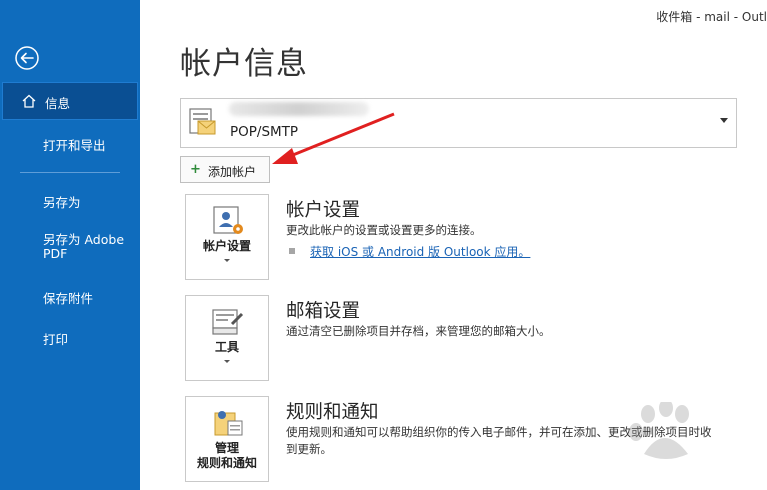  Describe the element at coordinates (711, 17) in the screenshot. I see `window-title: 收件箱 - mail - Outl` at that location.